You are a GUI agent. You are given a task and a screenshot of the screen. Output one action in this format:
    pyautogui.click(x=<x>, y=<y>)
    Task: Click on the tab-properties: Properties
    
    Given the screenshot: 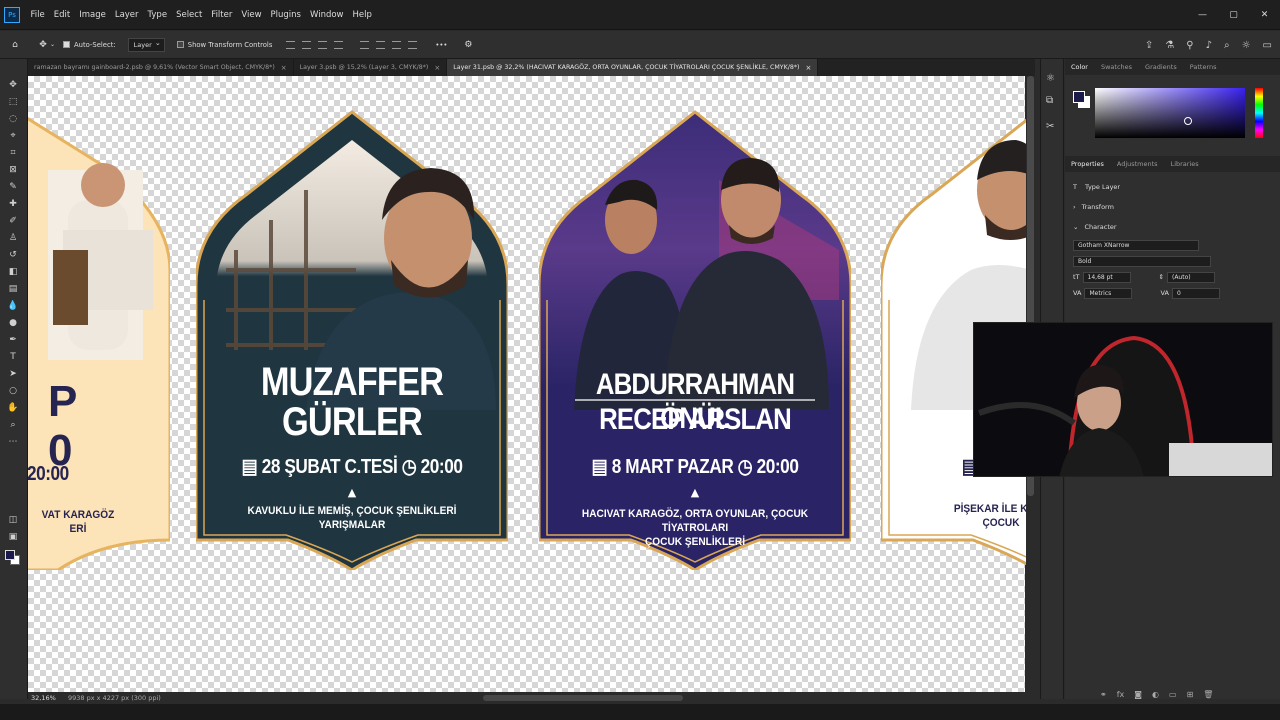 What is the action you would take?
    pyautogui.click(x=1087, y=164)
    